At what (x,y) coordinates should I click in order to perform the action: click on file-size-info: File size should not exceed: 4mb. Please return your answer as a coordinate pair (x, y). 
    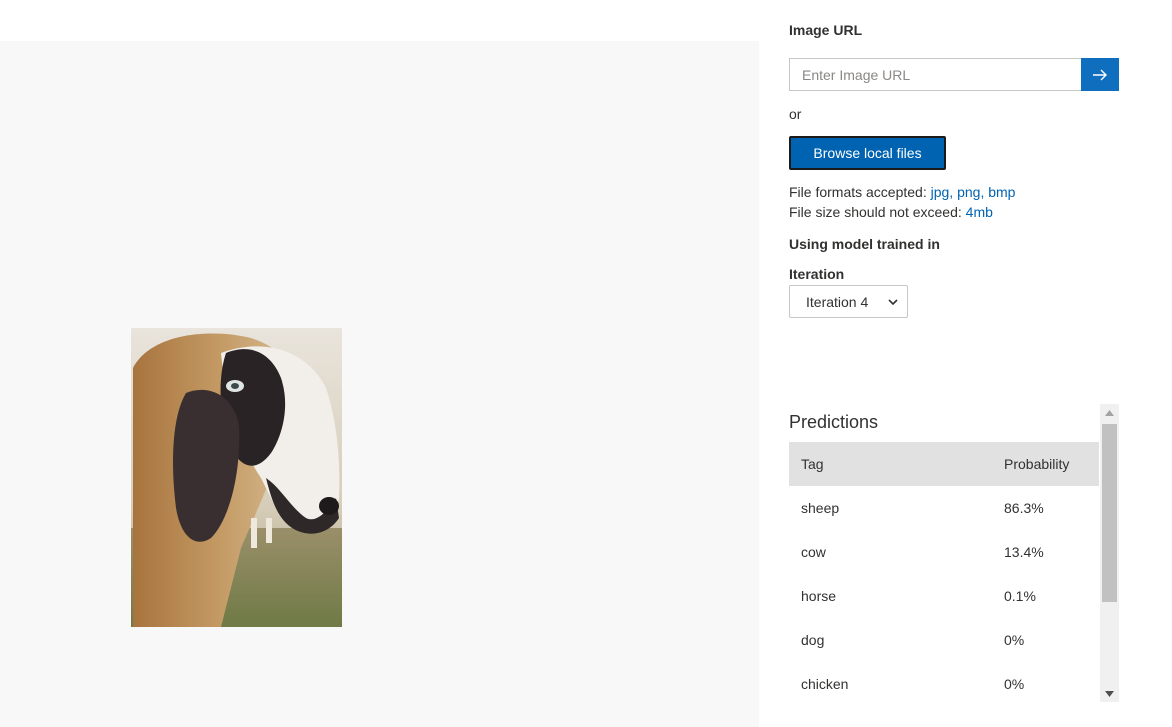
    Looking at the image, I should click on (891, 212).